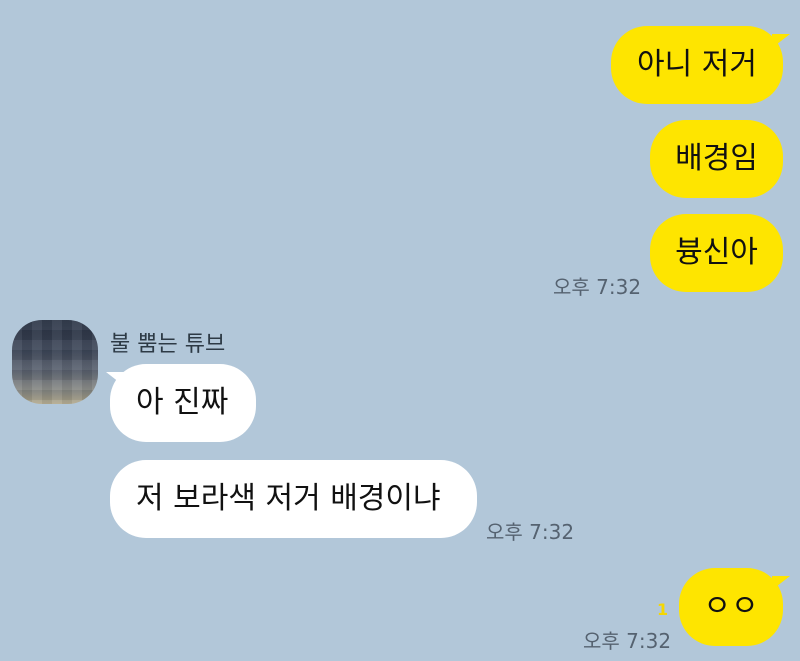 Image resolution: width=800 pixels, height=661 pixels. Describe the element at coordinates (716, 159) in the screenshot. I see `my-message-bubble: 배경임` at that location.